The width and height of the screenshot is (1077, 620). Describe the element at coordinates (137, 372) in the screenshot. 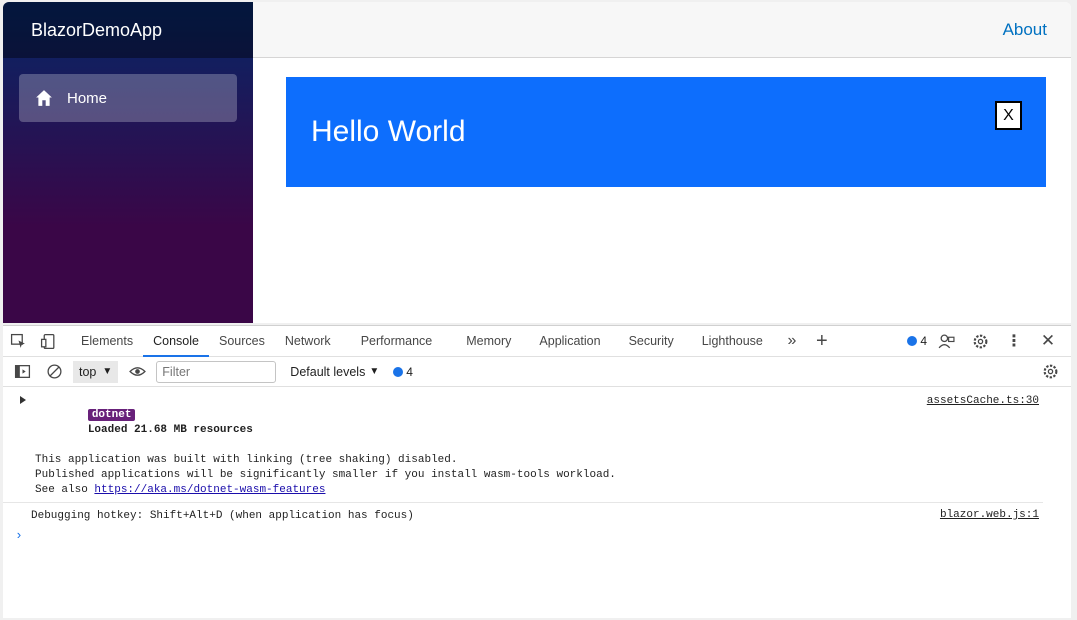

I see `live-expression-eye-icon` at that location.